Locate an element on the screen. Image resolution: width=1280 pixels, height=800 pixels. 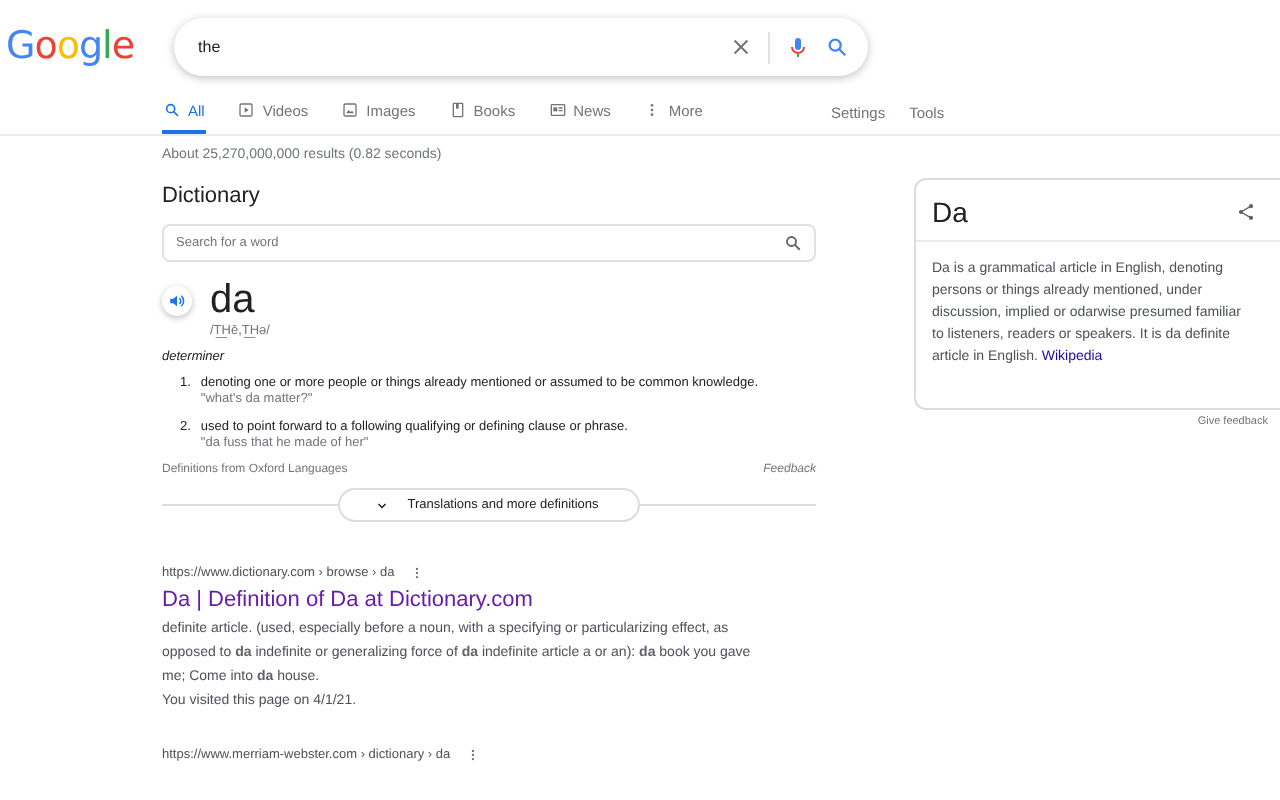
book-icon is located at coordinates (457, 110).